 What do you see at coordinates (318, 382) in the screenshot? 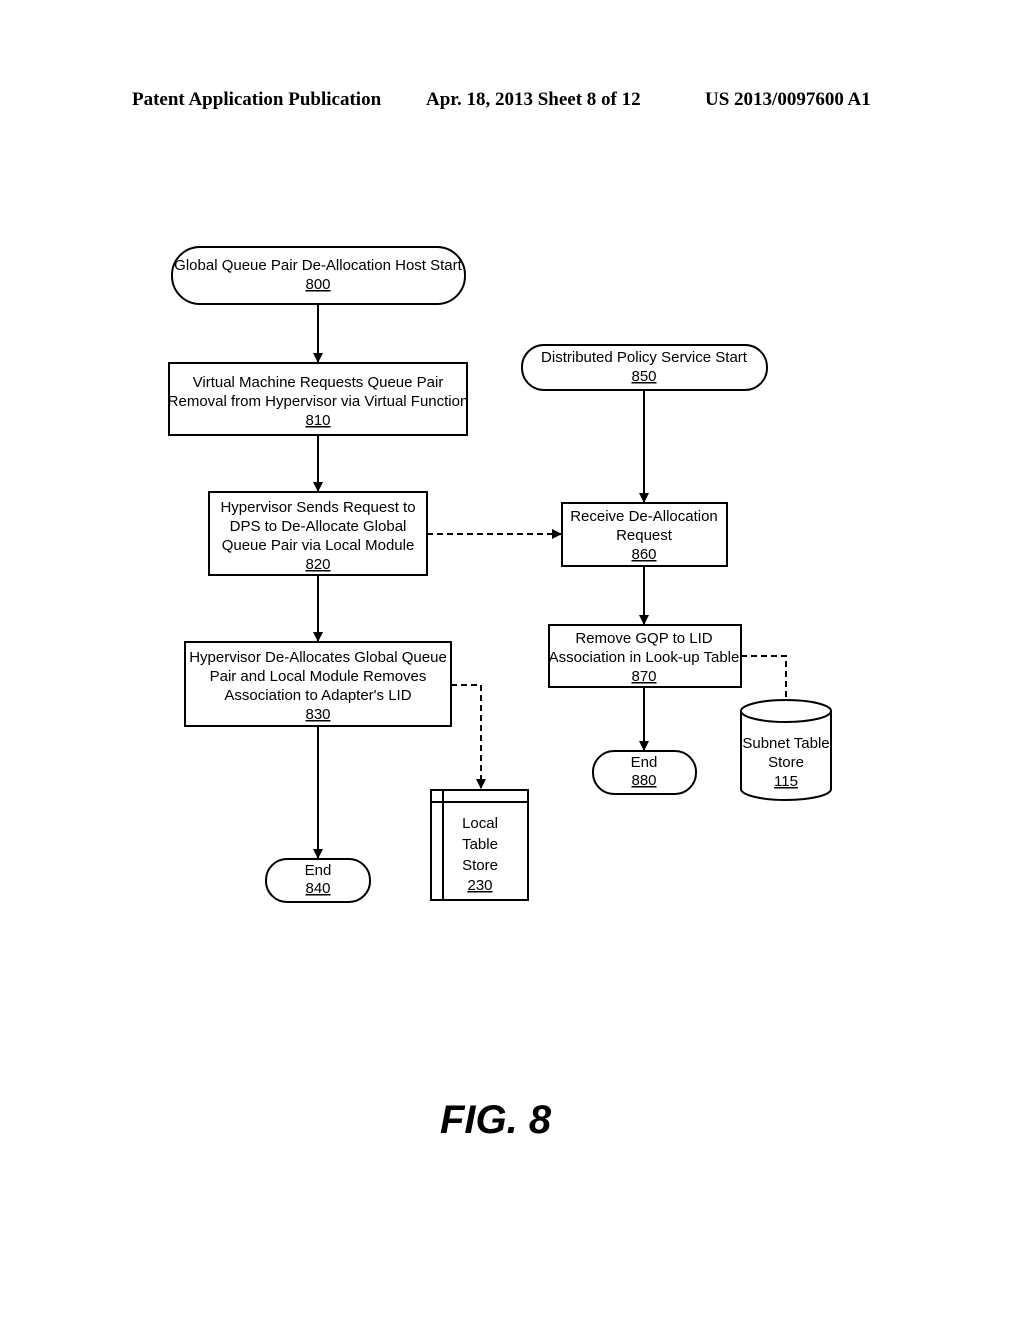
I see `node-810-line-1: Virtual Machine Requests Queue Pair` at bounding box center [318, 382].